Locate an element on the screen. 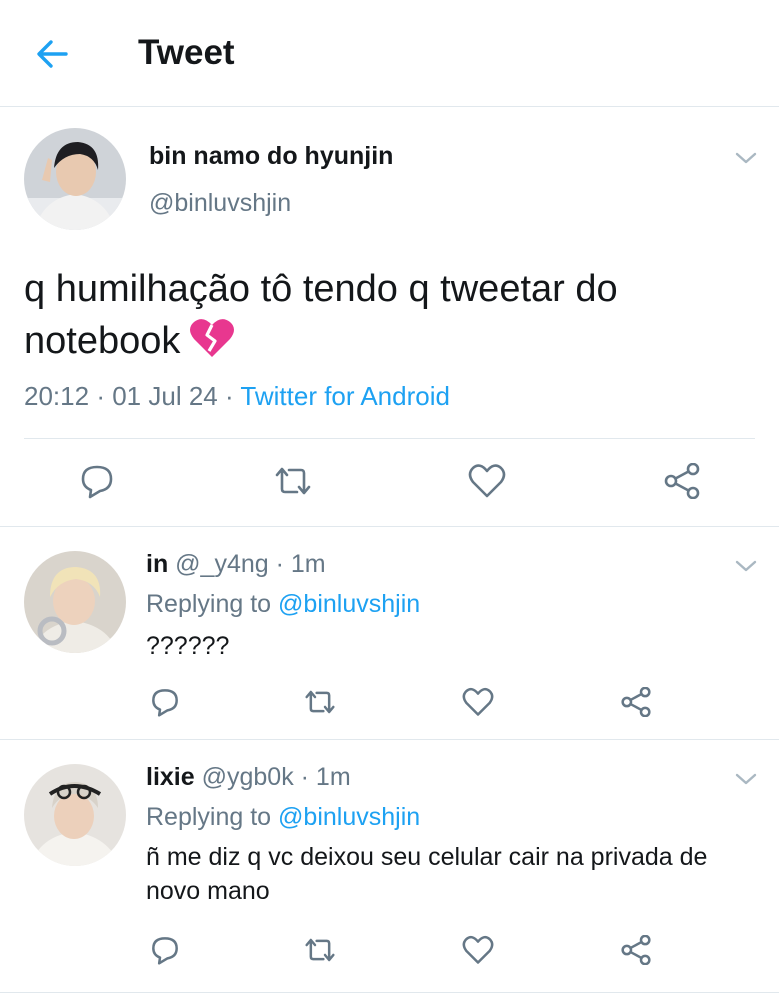 Image resolution: width=779 pixels, height=1000 pixels. user-handle: @binluvshjin is located at coordinates (220, 203).